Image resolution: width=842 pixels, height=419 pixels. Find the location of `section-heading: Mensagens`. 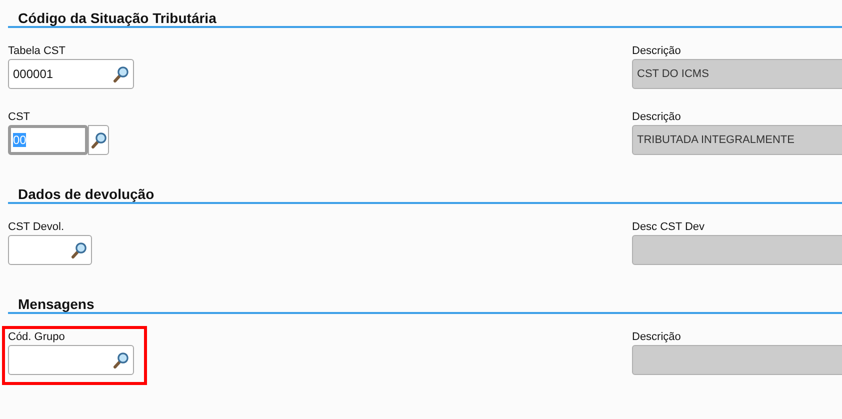

section-heading: Mensagens is located at coordinates (425, 305).